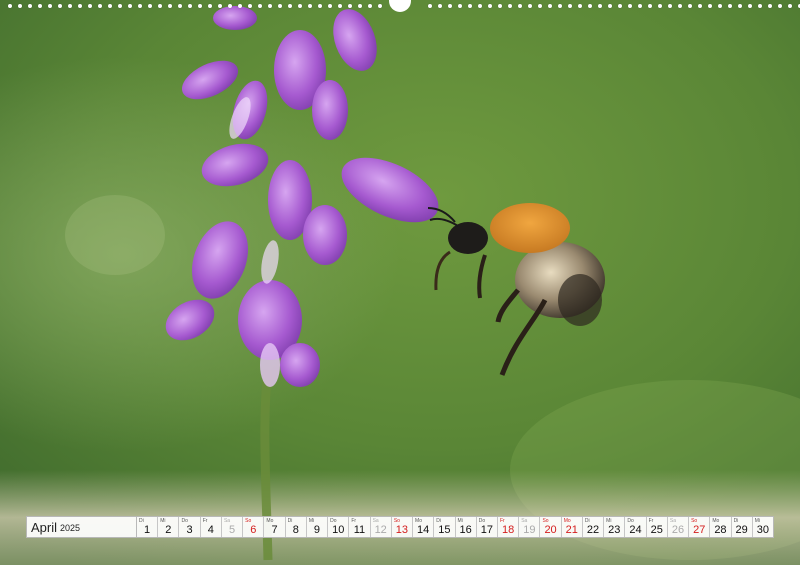 This screenshot has height=565, width=800. What do you see at coordinates (44, 527) in the screenshot?
I see `month-name: April` at bounding box center [44, 527].